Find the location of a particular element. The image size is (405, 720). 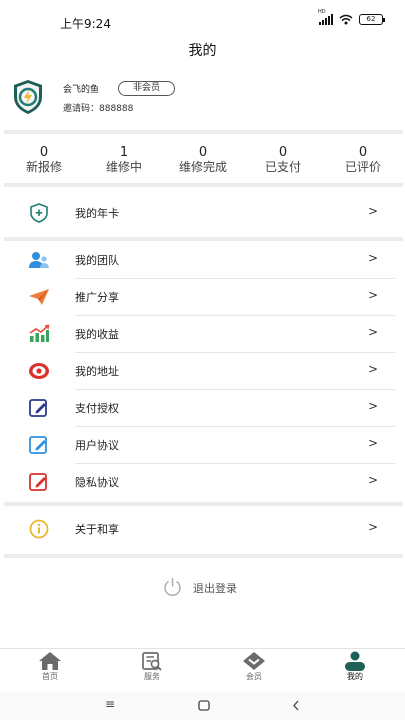

bottom-tab-bar: 首页 服务 会员 我的 is located at coordinates (202, 669).